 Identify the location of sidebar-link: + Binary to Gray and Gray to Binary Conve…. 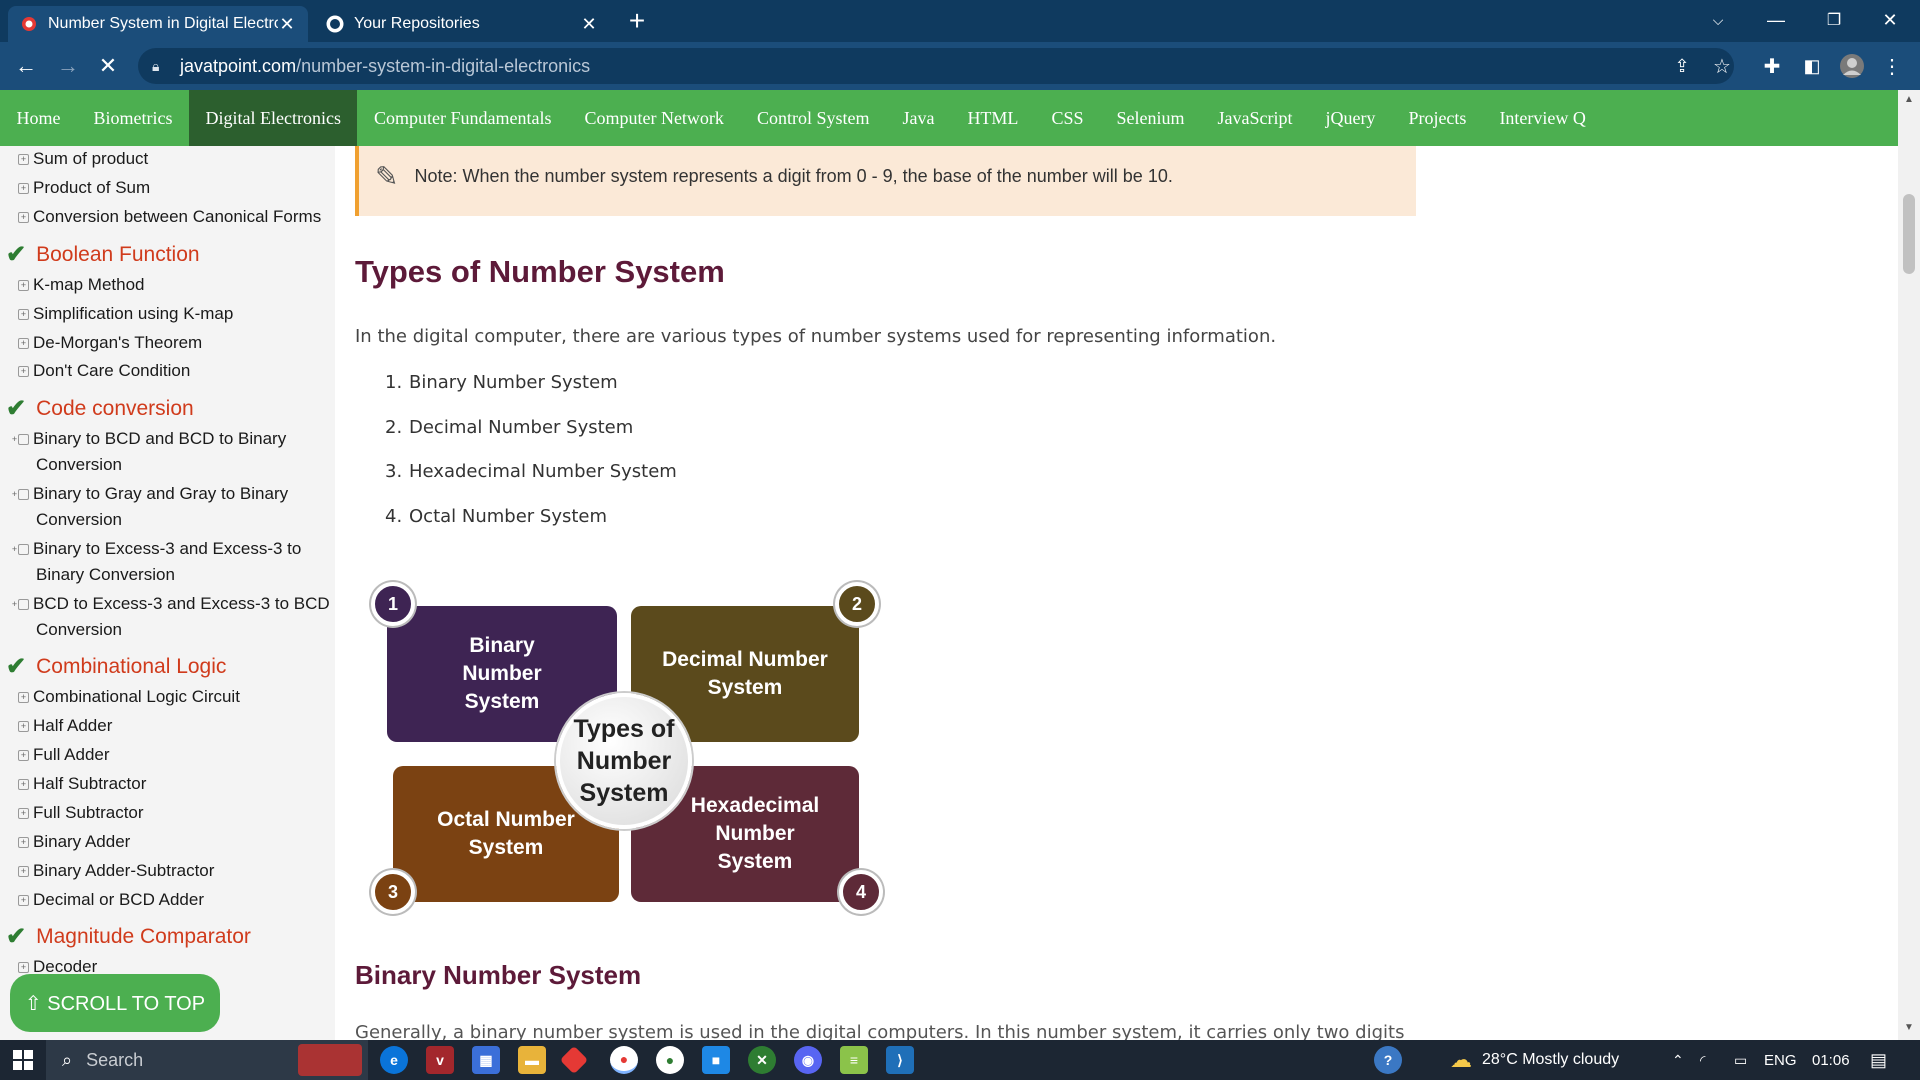
(173, 507).